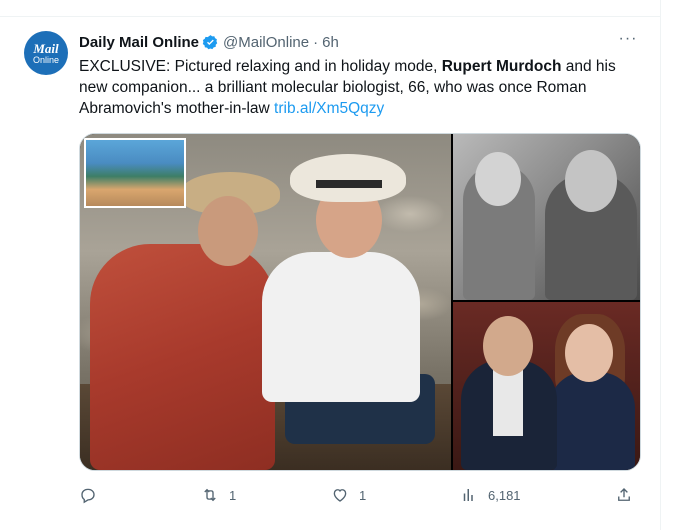  What do you see at coordinates (218, 495) in the screenshot?
I see `retweet-button: 1` at bounding box center [218, 495].